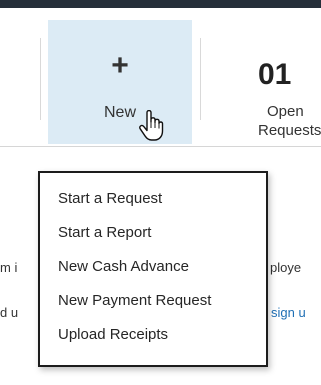 This screenshot has height=385, width=321. I want to click on plus-icon: +, so click(120, 65).